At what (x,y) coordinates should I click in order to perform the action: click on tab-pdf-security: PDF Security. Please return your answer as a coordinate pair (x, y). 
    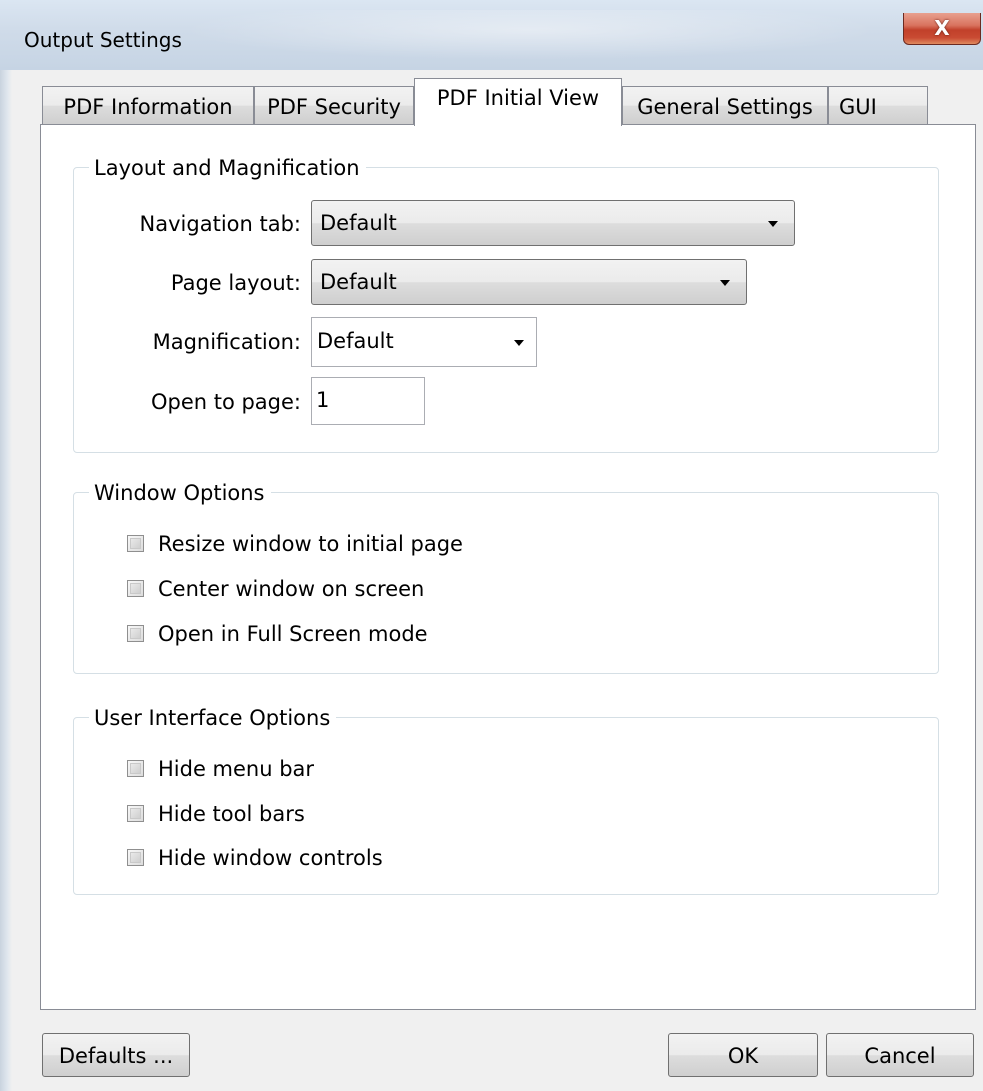
    Looking at the image, I should click on (334, 105).